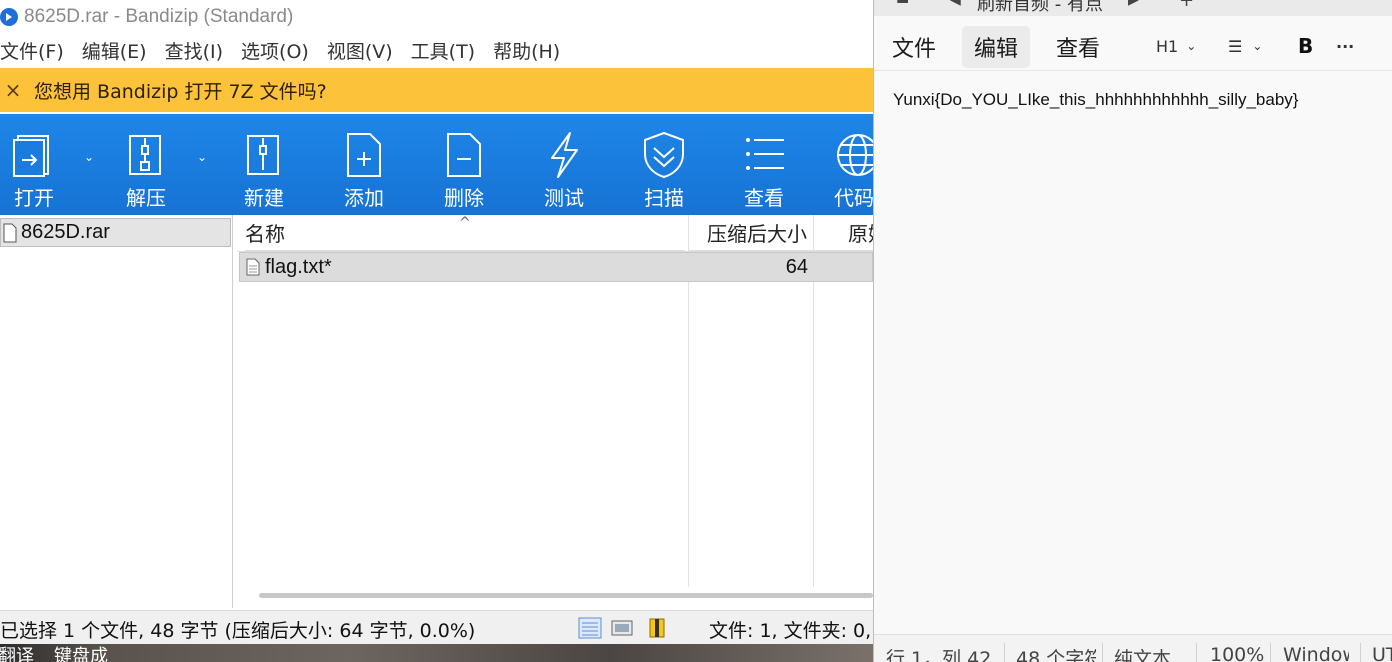  I want to click on view-label: 查看, so click(764, 198).